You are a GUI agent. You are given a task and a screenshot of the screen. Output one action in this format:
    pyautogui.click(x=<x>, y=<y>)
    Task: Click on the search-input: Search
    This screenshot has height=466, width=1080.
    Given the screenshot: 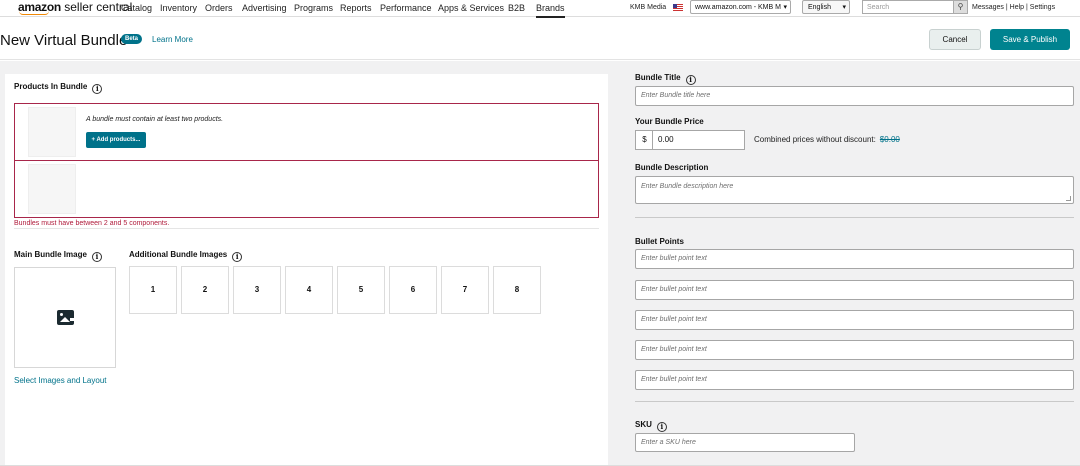 What is the action you would take?
    pyautogui.click(x=908, y=7)
    